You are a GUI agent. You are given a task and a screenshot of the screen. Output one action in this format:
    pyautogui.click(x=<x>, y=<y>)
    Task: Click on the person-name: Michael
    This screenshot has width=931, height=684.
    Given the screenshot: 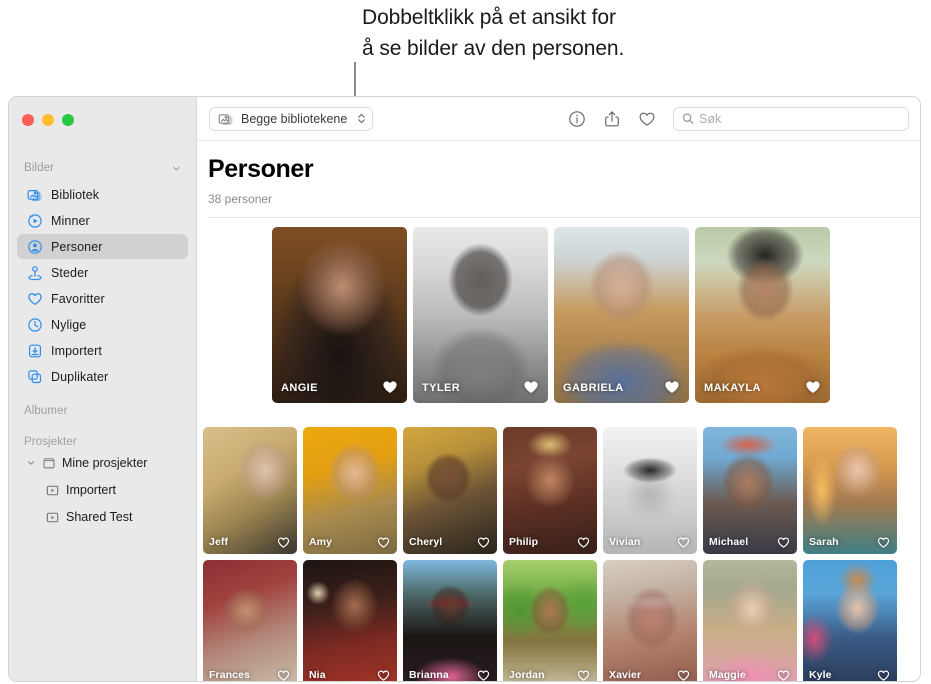 What is the action you would take?
    pyautogui.click(x=729, y=542)
    